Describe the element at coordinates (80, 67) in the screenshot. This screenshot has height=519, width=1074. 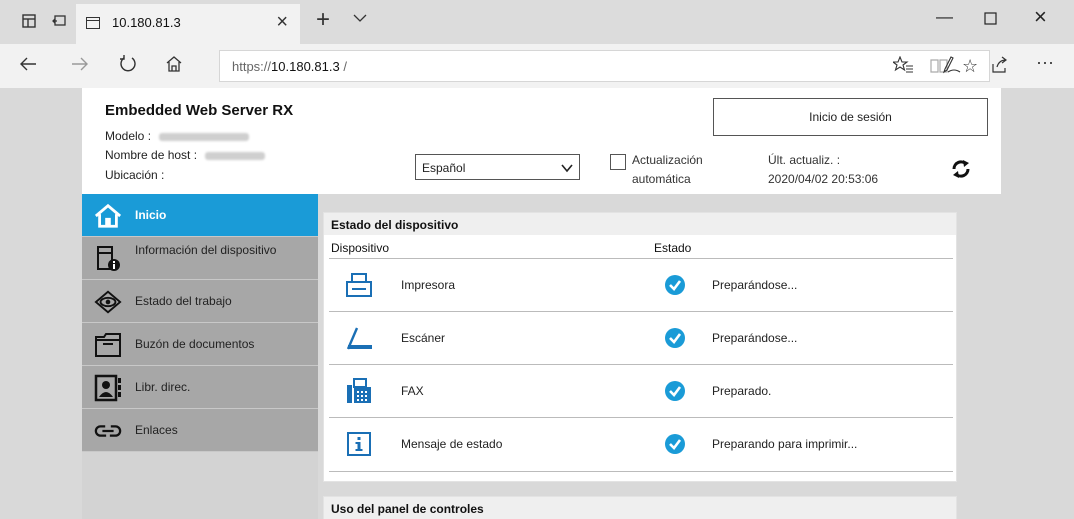
I see `forward-icon` at that location.